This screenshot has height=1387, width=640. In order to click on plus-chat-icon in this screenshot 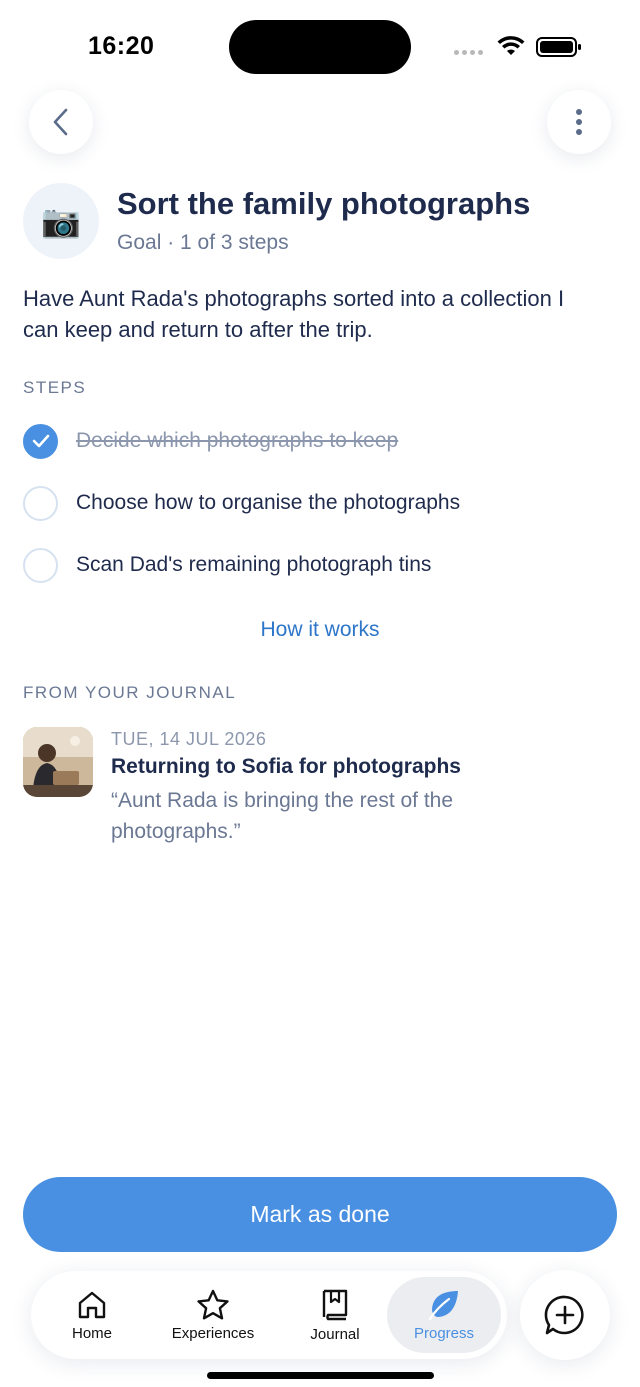, I will do `click(564, 1315)`.